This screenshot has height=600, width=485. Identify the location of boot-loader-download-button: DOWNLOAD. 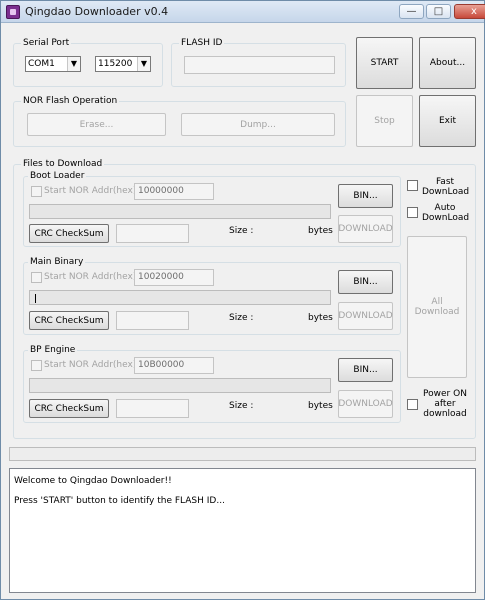
(365, 229).